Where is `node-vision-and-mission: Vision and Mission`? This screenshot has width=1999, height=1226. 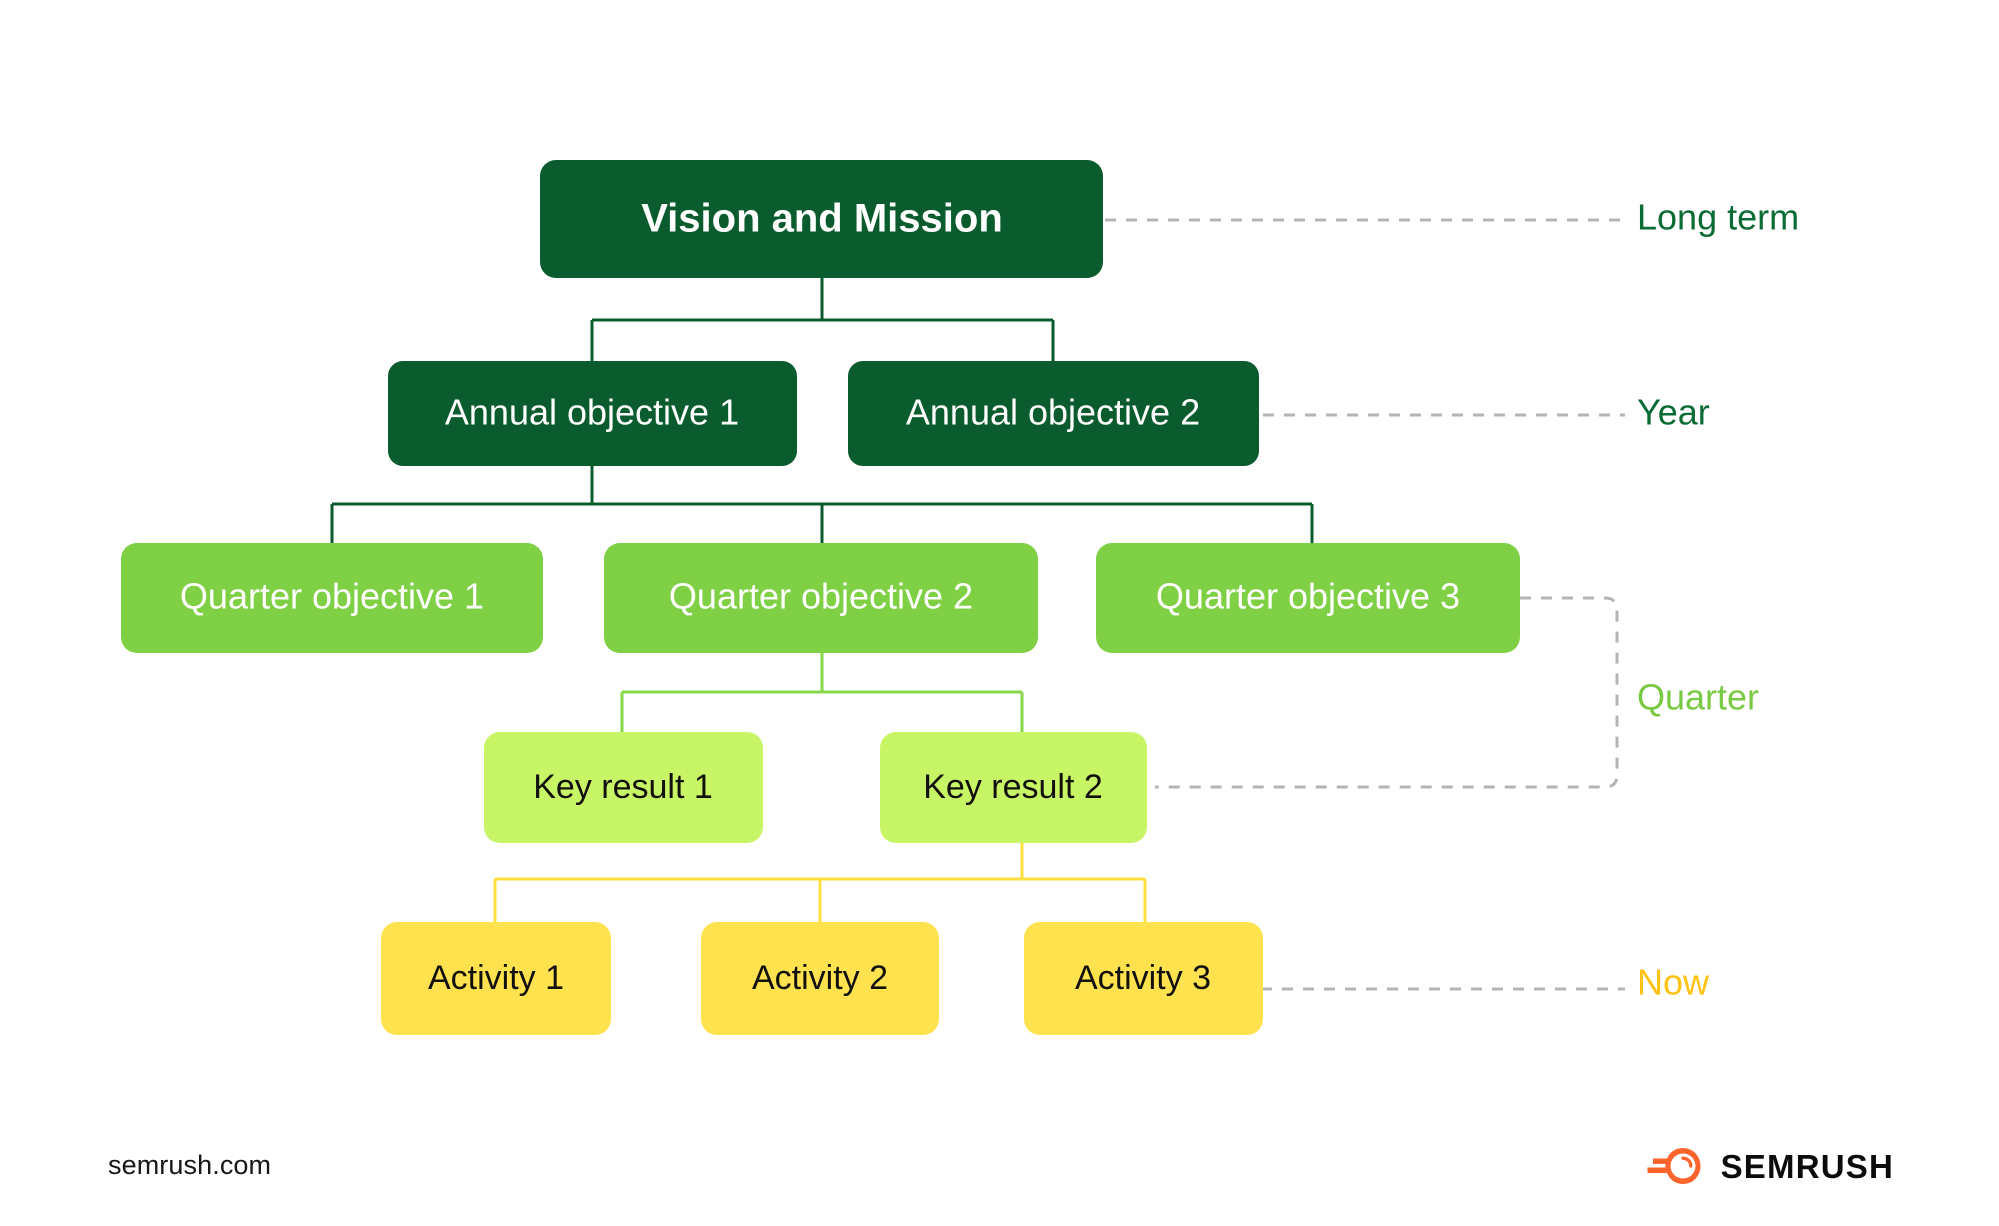
node-vision-and-mission: Vision and Mission is located at coordinates (821, 219).